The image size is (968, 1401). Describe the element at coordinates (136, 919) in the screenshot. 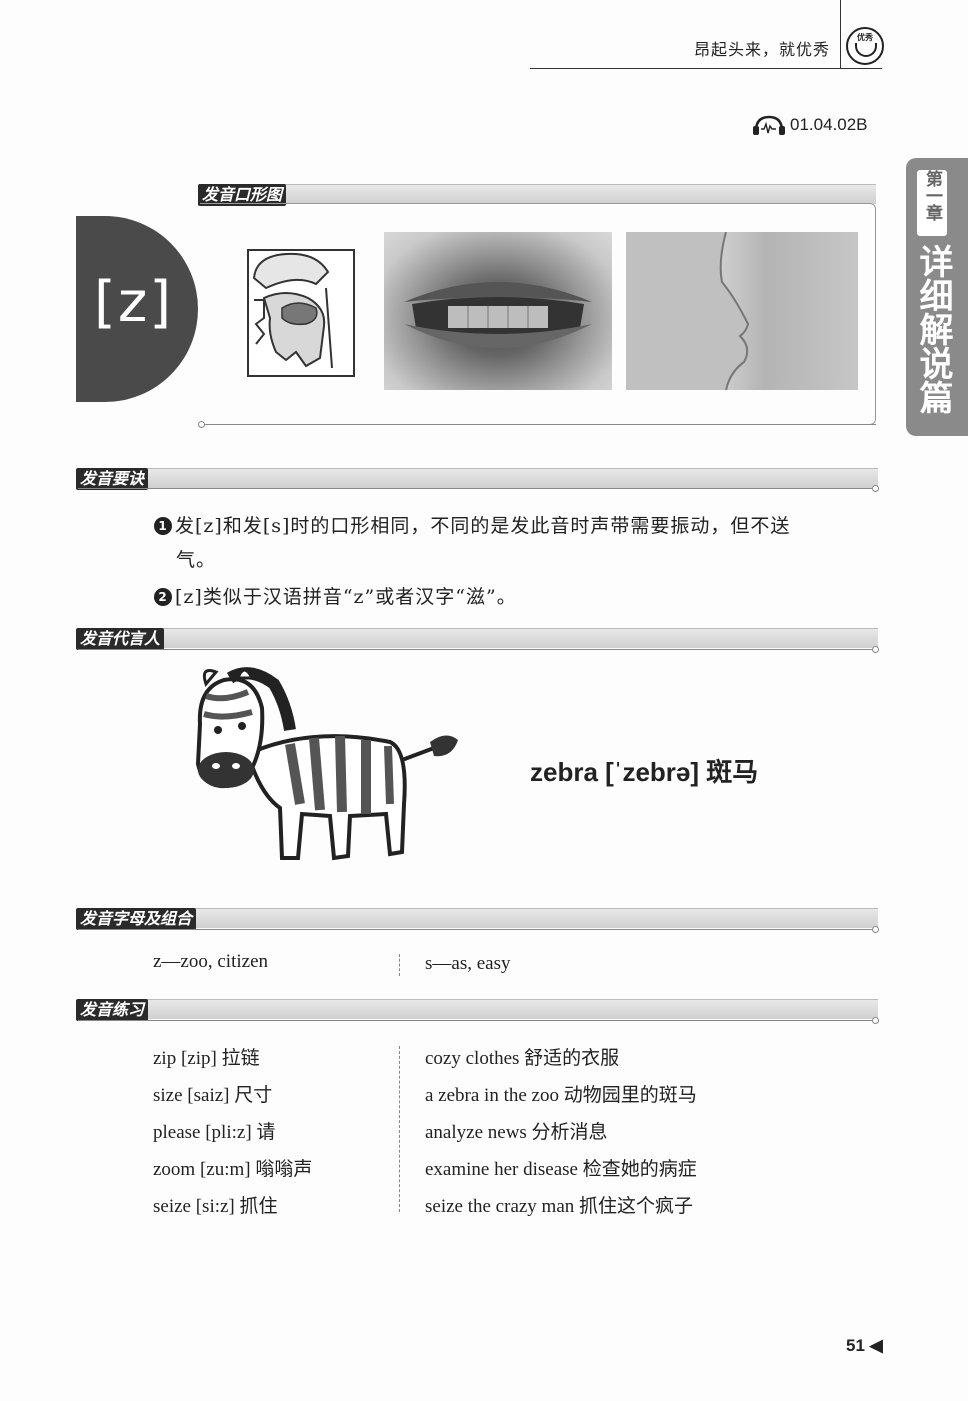

I see `section-label-letters: 发音字母及组合` at that location.